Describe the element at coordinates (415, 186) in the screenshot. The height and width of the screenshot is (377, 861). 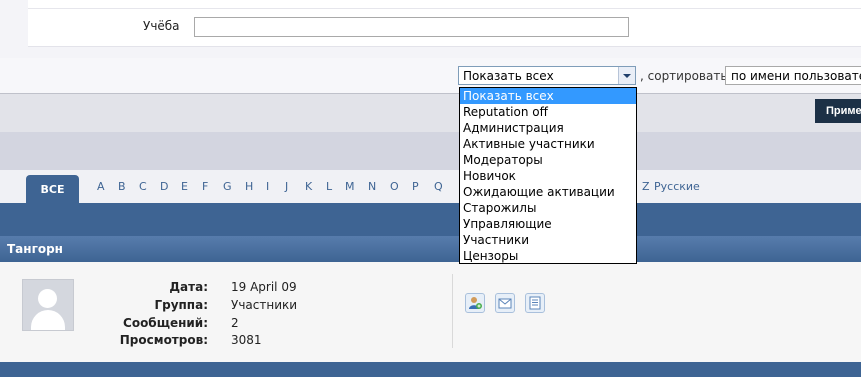
I see `letter-link-p: P` at that location.